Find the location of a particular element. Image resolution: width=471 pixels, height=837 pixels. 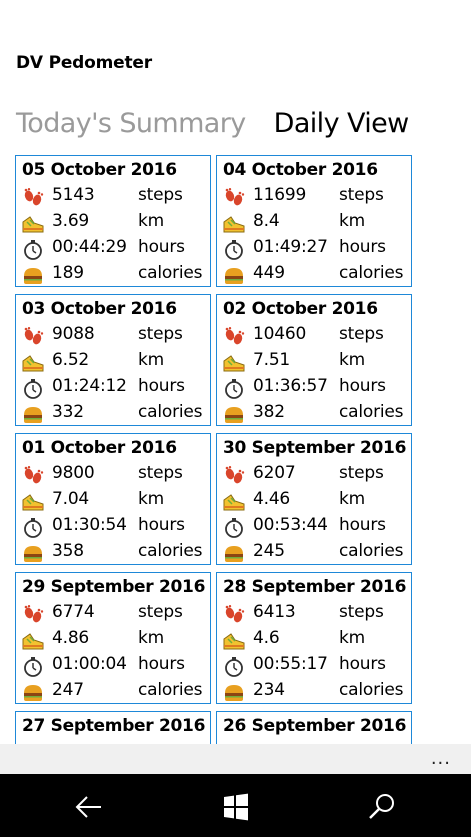

stat-row-distance: 7.04 km is located at coordinates (116, 501).